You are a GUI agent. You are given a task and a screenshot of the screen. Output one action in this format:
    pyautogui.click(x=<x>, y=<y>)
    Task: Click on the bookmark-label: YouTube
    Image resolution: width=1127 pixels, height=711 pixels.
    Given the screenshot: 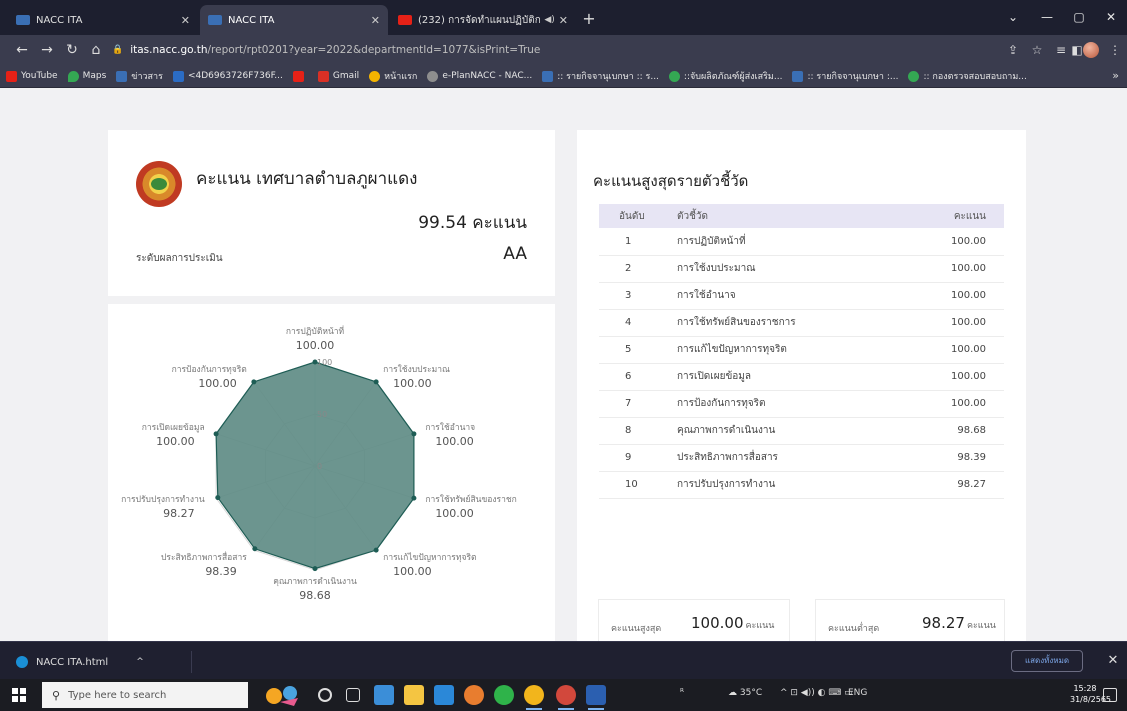 What is the action you would take?
    pyautogui.click(x=39, y=76)
    